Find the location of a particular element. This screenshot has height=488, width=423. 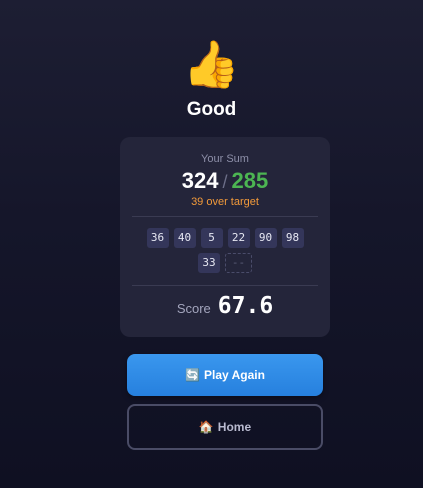

sum-row: 324/285 is located at coordinates (225, 181).